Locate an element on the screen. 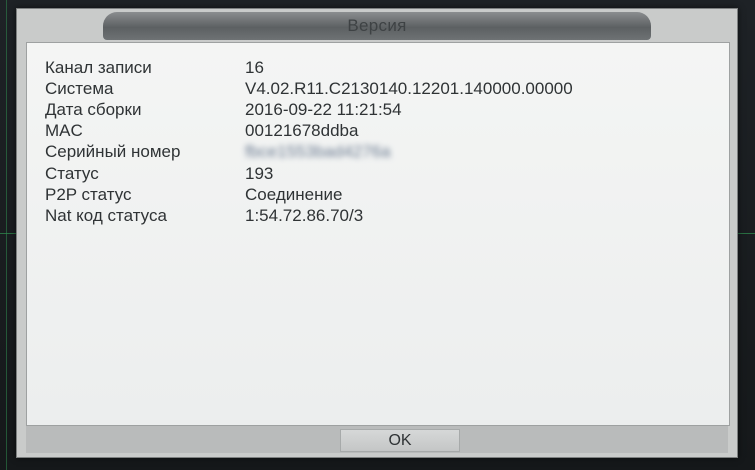 Image resolution: width=755 pixels, height=470 pixels. dialog-title: Версия is located at coordinates (377, 25).